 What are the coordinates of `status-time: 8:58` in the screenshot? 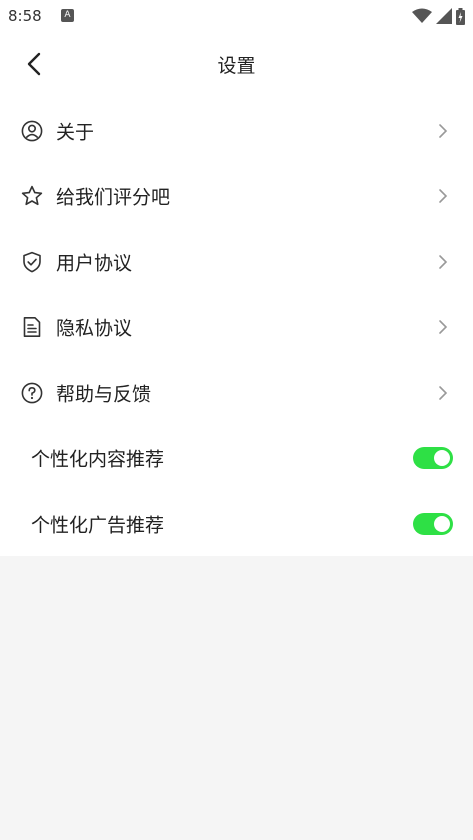 It's located at (25, 16).